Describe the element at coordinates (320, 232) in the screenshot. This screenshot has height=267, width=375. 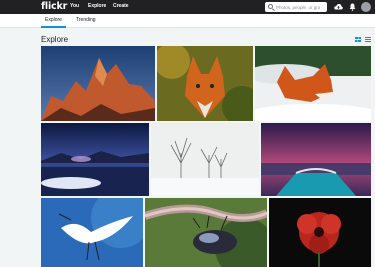
I see `red-flower-photo` at that location.